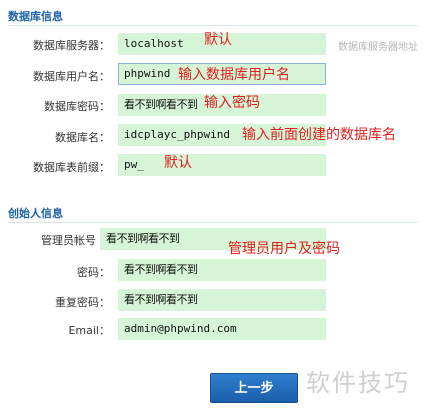 The height and width of the screenshot is (410, 426). I want to click on db-name-label: 数据库名：, so click(82, 137).